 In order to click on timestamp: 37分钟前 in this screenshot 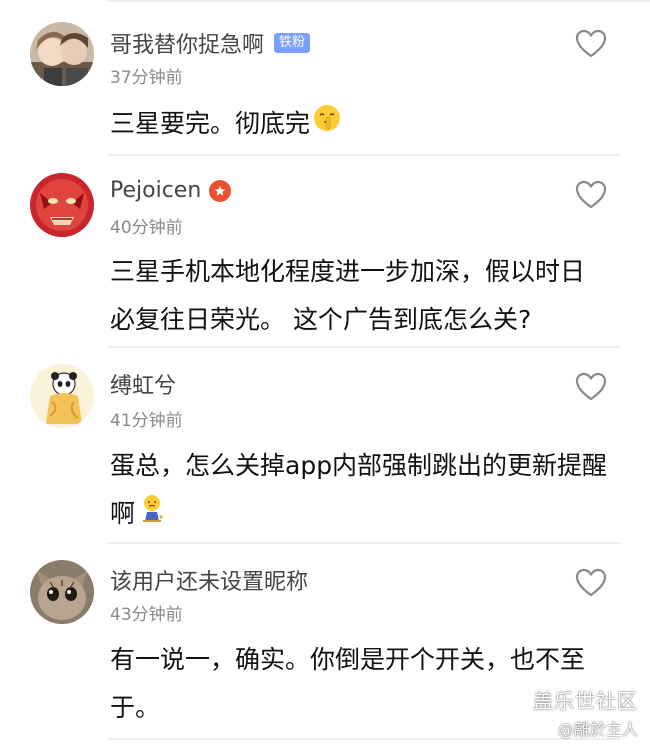, I will do `click(146, 78)`.